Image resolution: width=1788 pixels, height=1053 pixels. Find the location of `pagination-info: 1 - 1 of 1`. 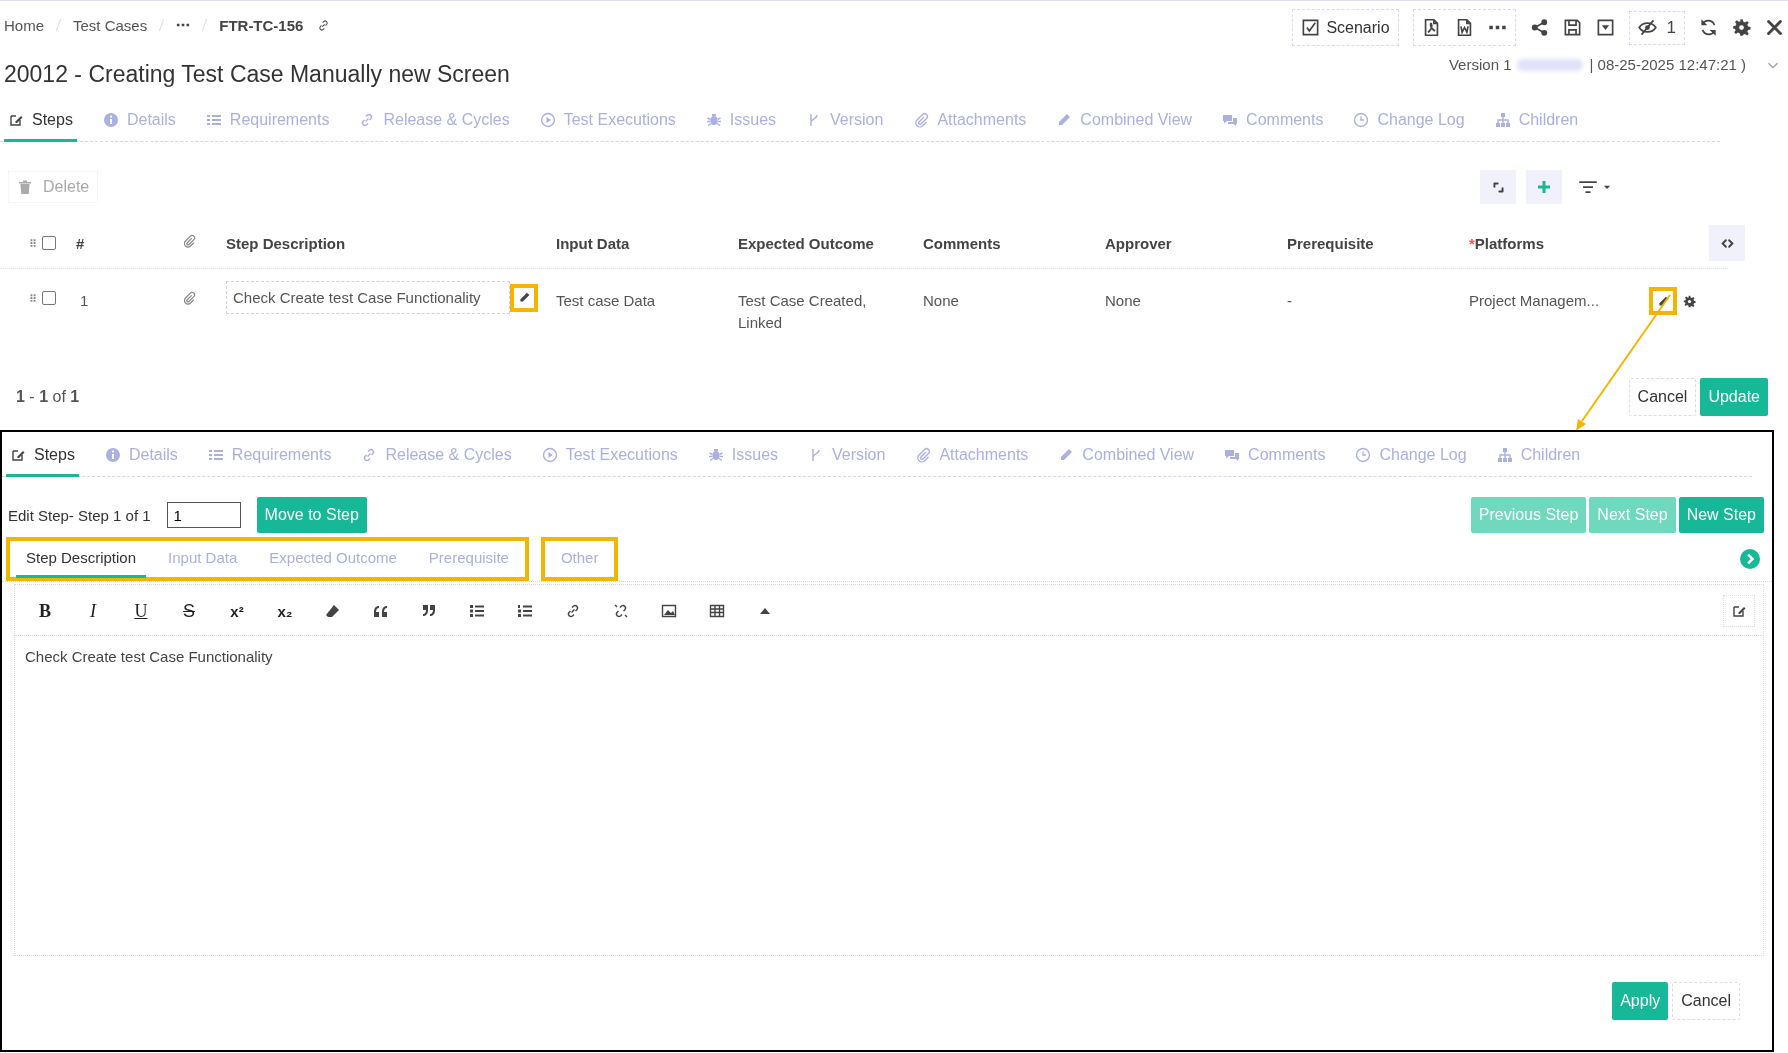

pagination-info: 1 - 1 of 1 is located at coordinates (48, 397).